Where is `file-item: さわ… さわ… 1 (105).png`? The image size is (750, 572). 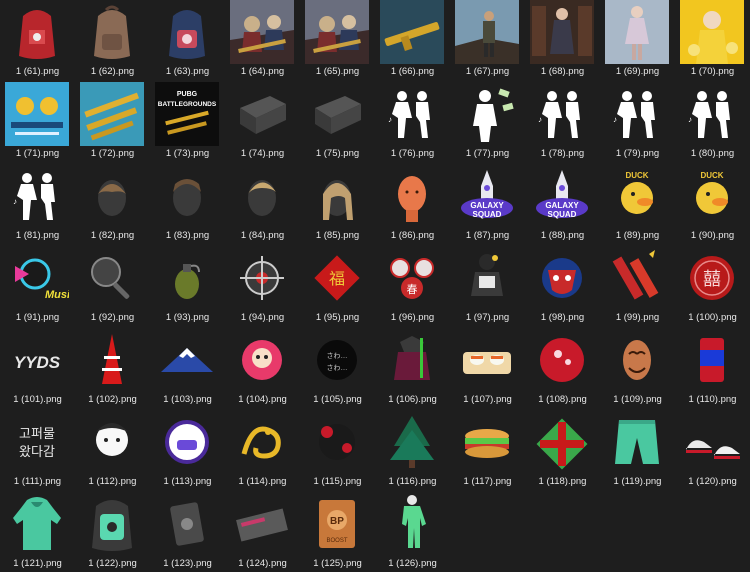
file-item: さわ… さわ… 1 (105).png is located at coordinates (337, 368).